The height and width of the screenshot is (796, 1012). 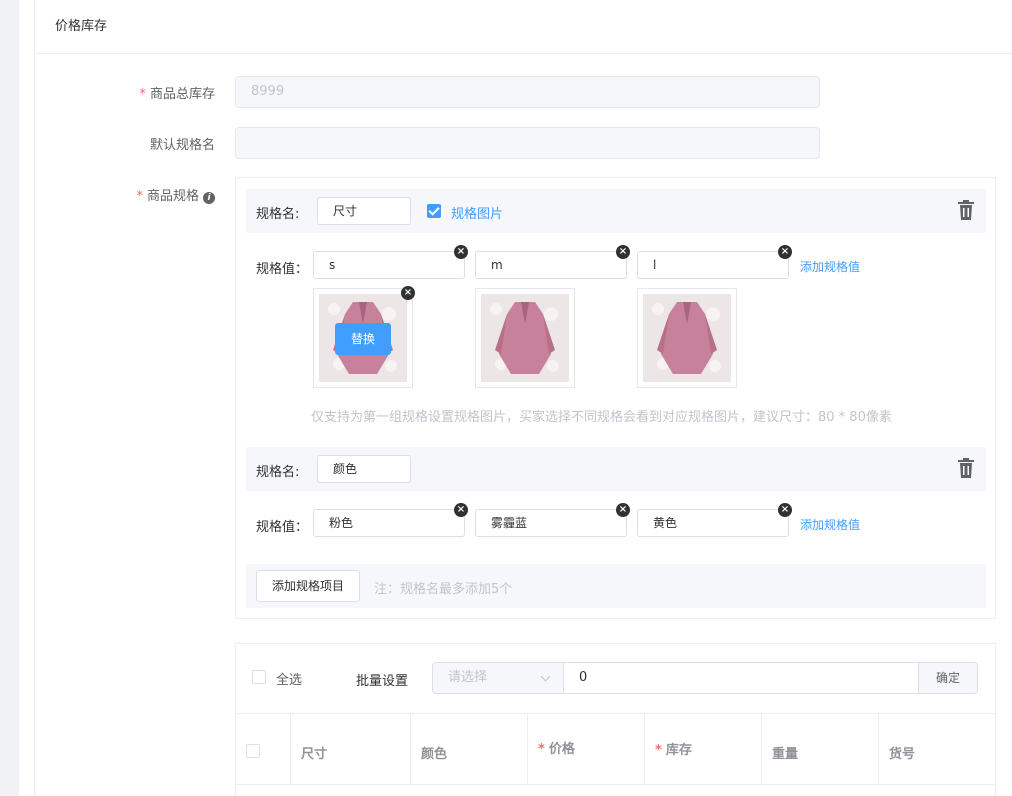 I want to click on spec-value-input: l, so click(x=713, y=265).